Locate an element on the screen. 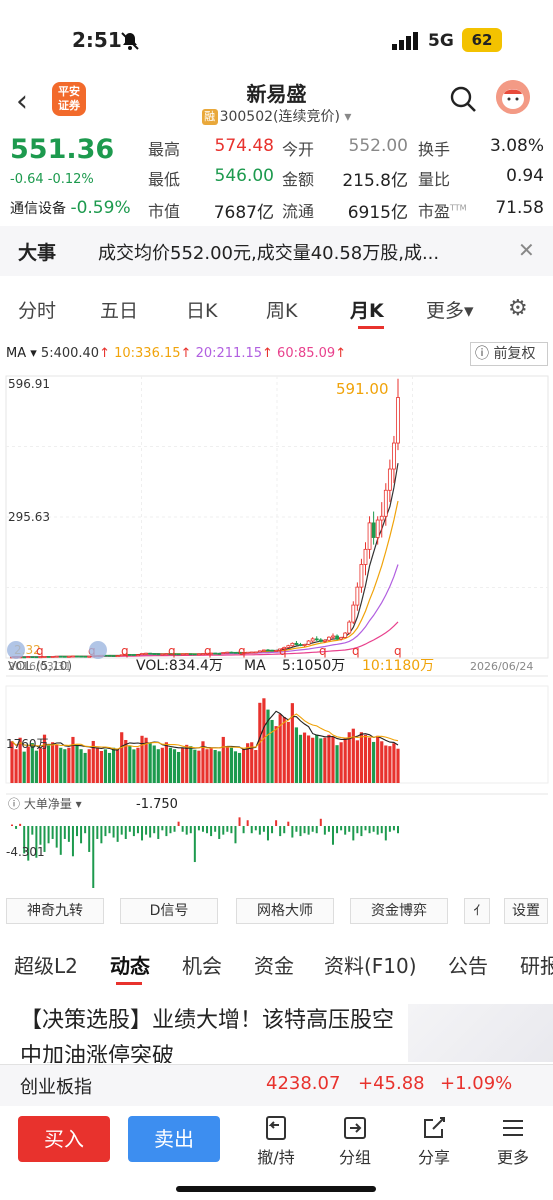  article-thumbnail is located at coordinates (480, 1033).